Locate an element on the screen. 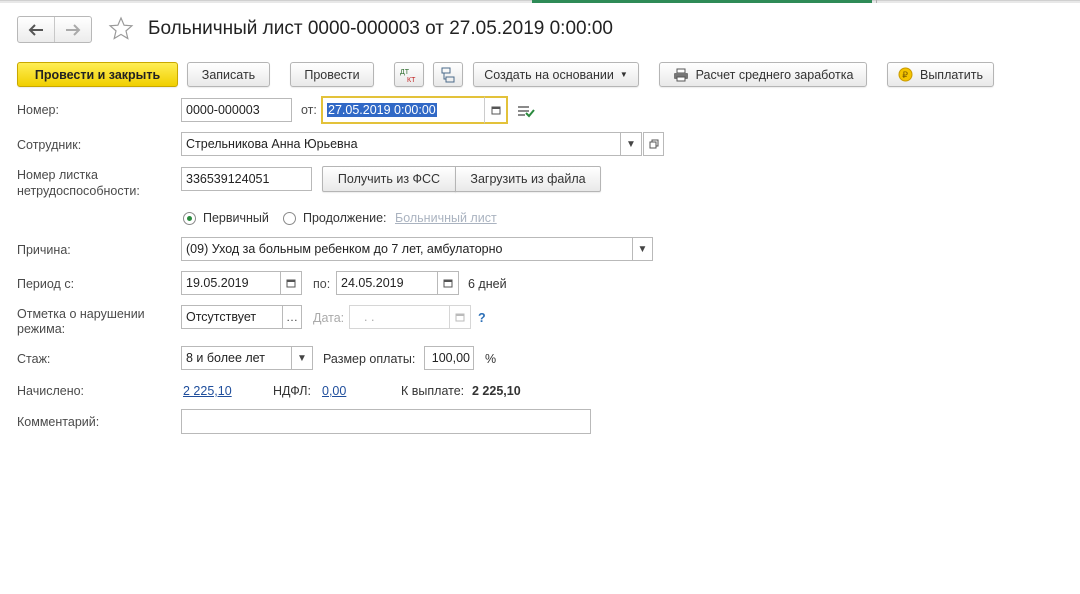  period-from-field: 19.05.2019 is located at coordinates (231, 283).